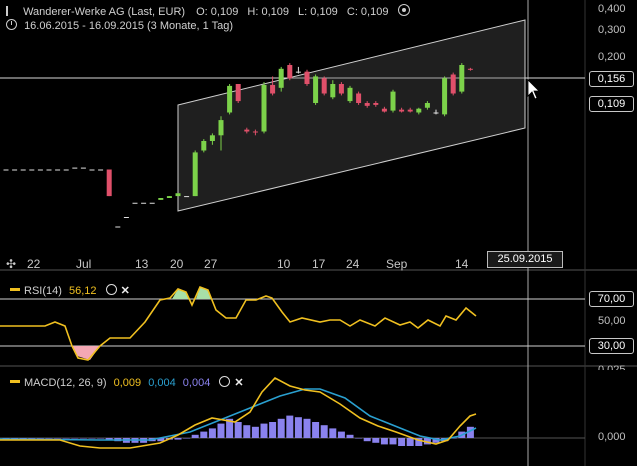 This screenshot has width=637, height=466. I want to click on crosshair-date-label: 25.09.2015, so click(525, 259).